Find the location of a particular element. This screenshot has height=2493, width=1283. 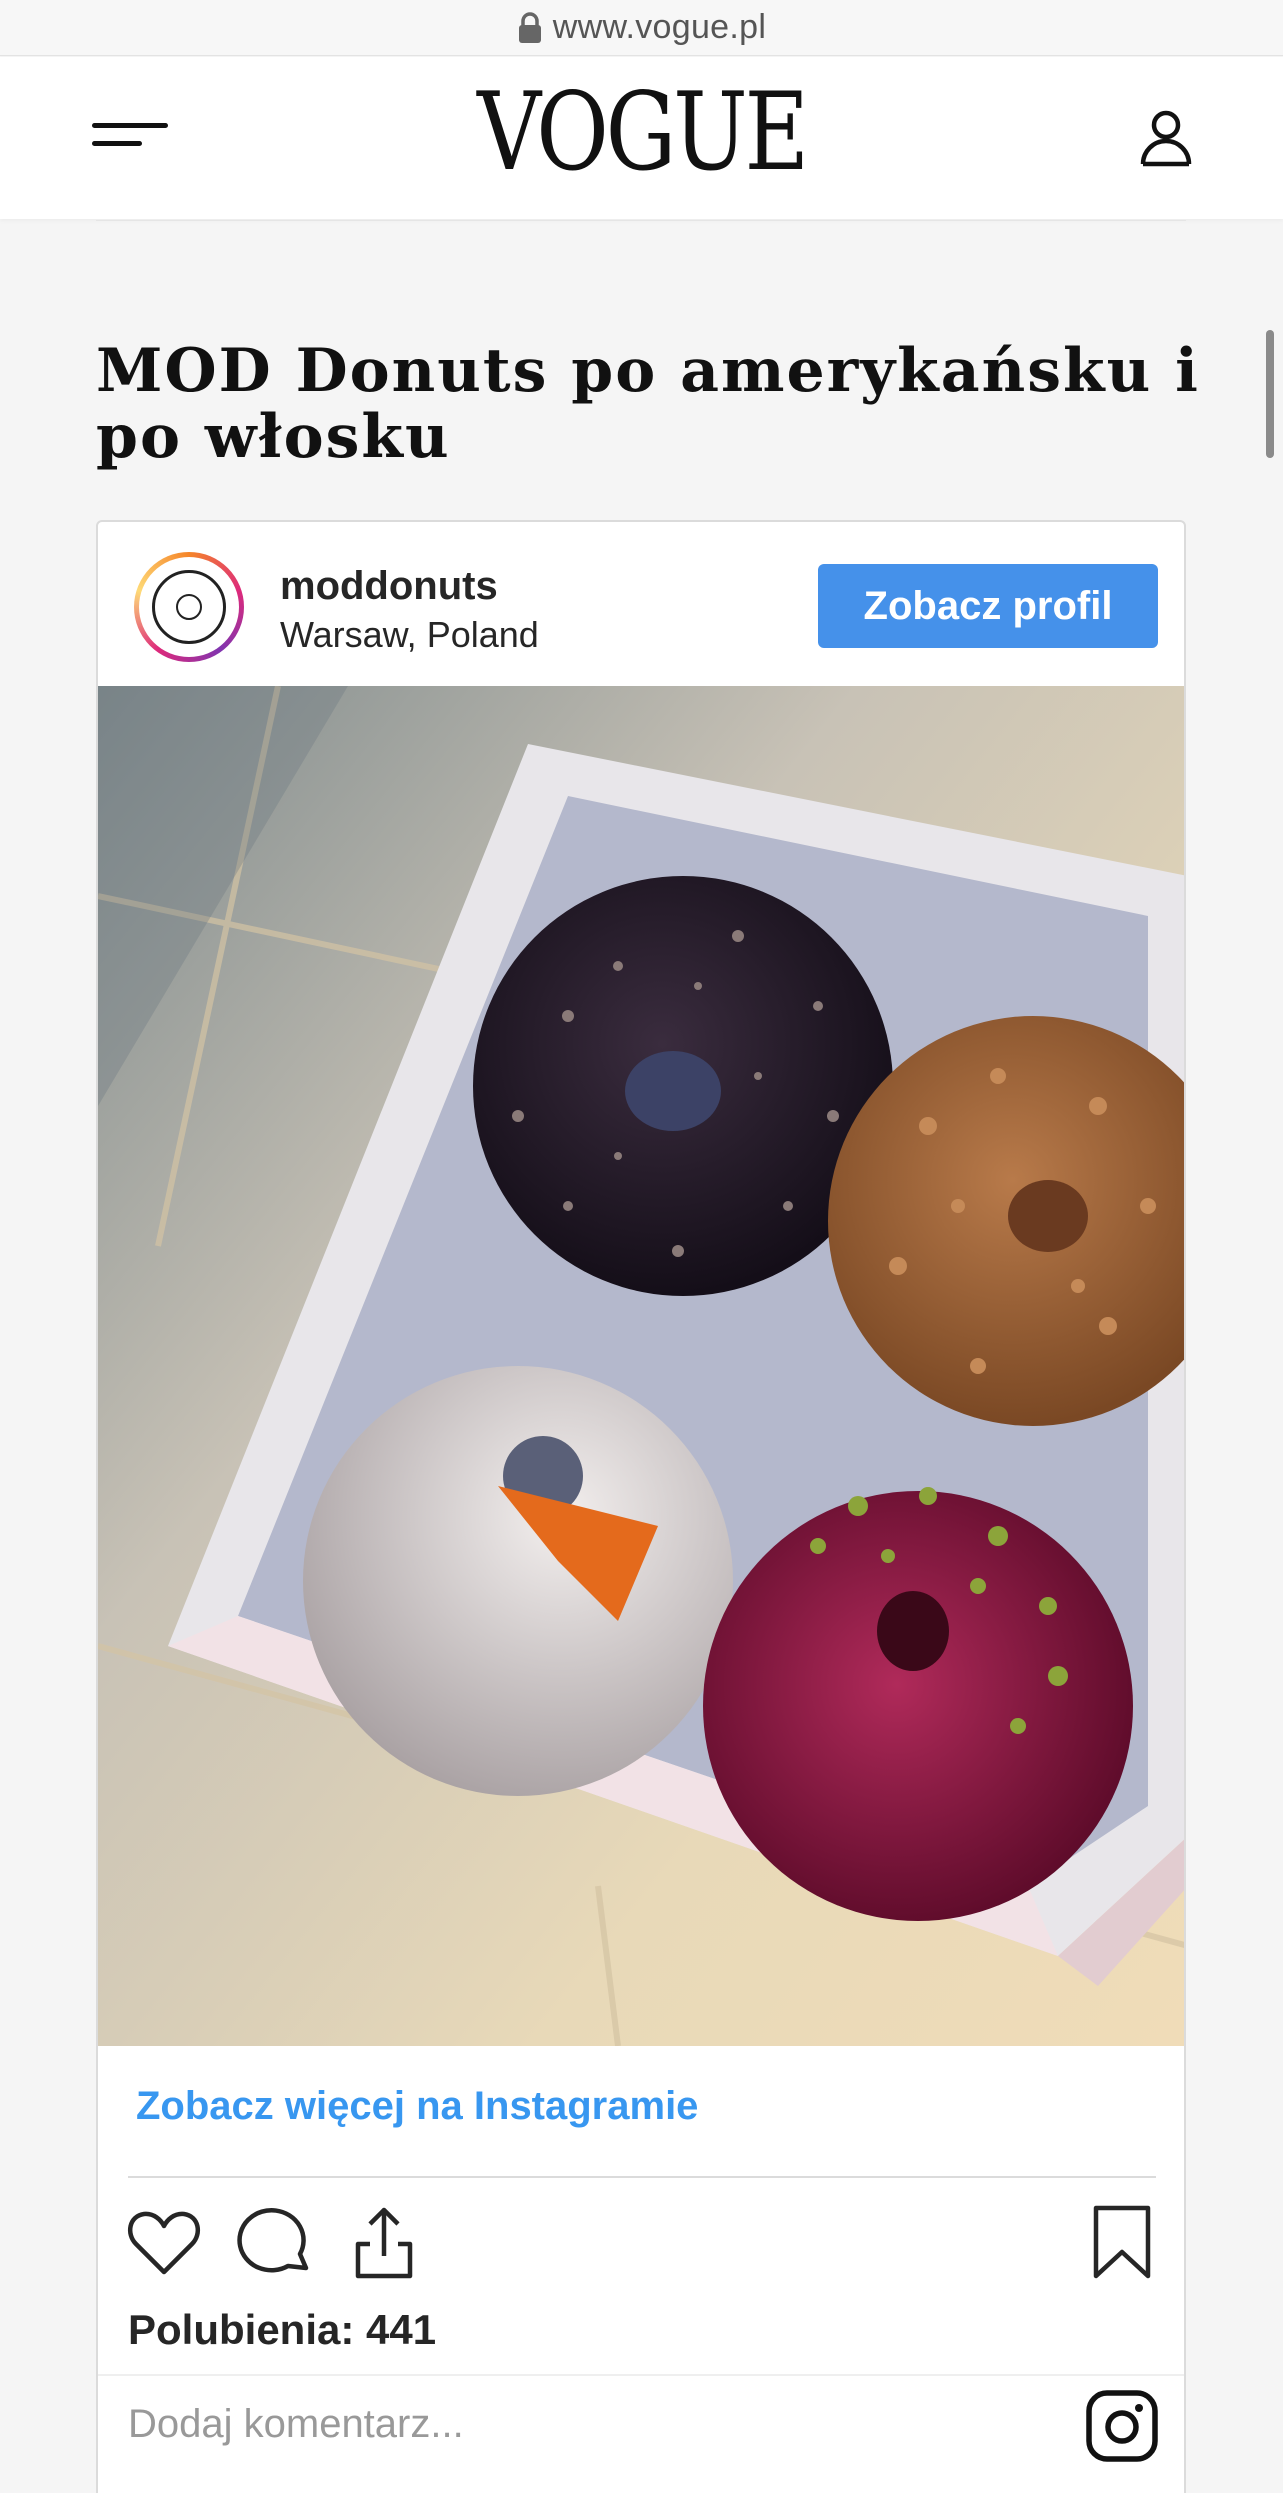

user-icon is located at coordinates (1166, 138).